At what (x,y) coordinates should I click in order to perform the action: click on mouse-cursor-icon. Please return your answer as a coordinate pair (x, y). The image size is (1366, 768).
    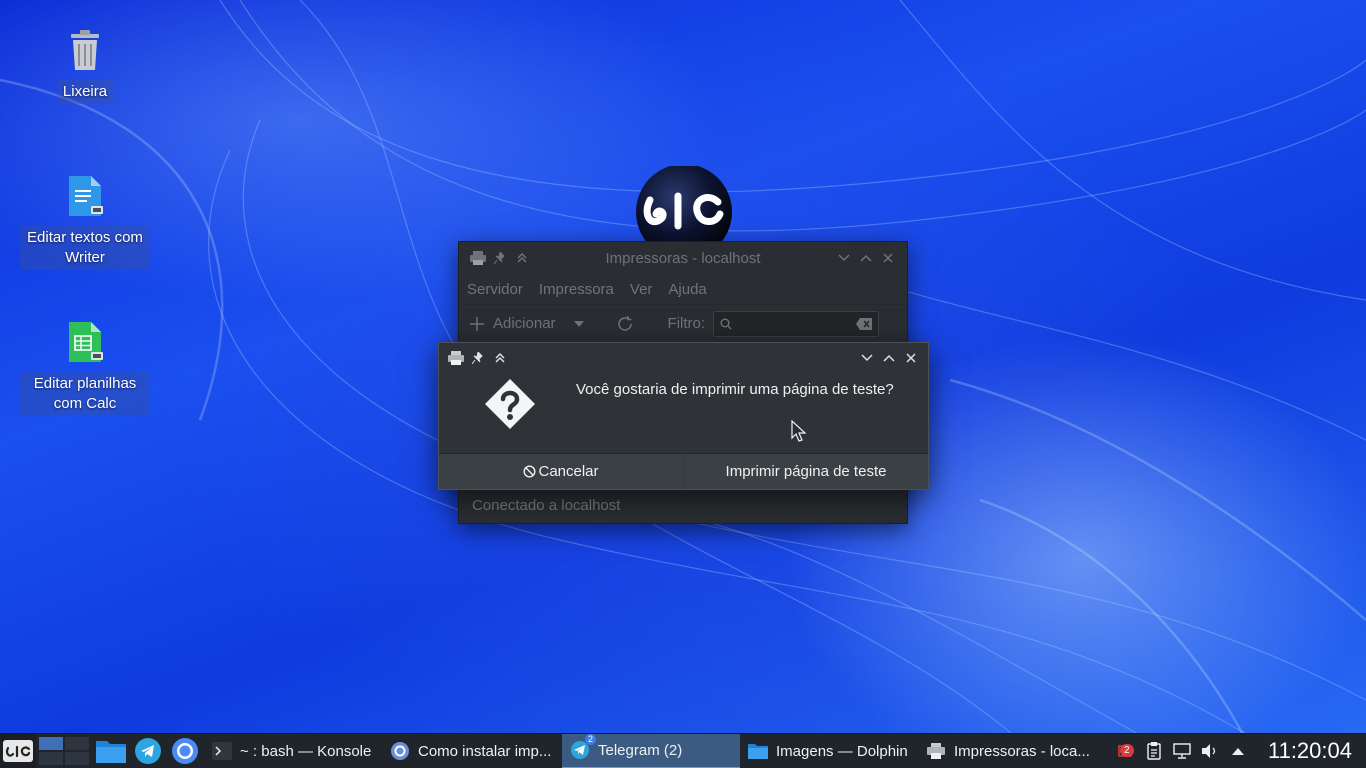
    Looking at the image, I should click on (799, 431).